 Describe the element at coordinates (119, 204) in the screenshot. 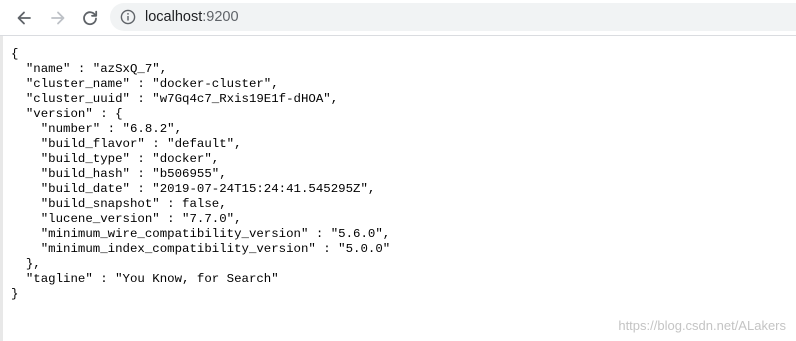

I see `json-line: "build_snapshot" : false,` at that location.